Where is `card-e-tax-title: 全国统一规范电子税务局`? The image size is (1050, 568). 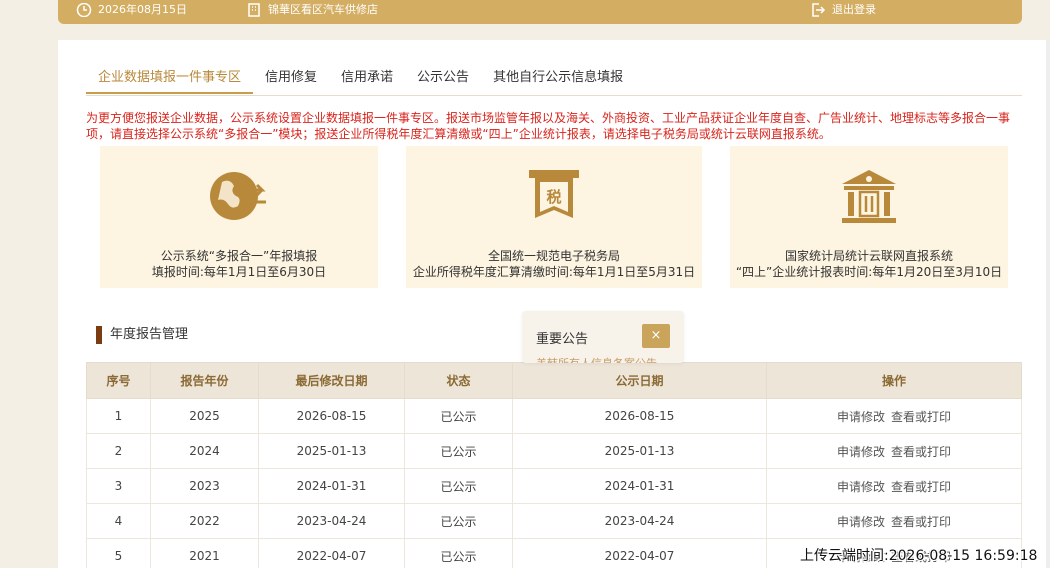 card-e-tax-title: 全国统一规范电子税务局 is located at coordinates (553, 256).